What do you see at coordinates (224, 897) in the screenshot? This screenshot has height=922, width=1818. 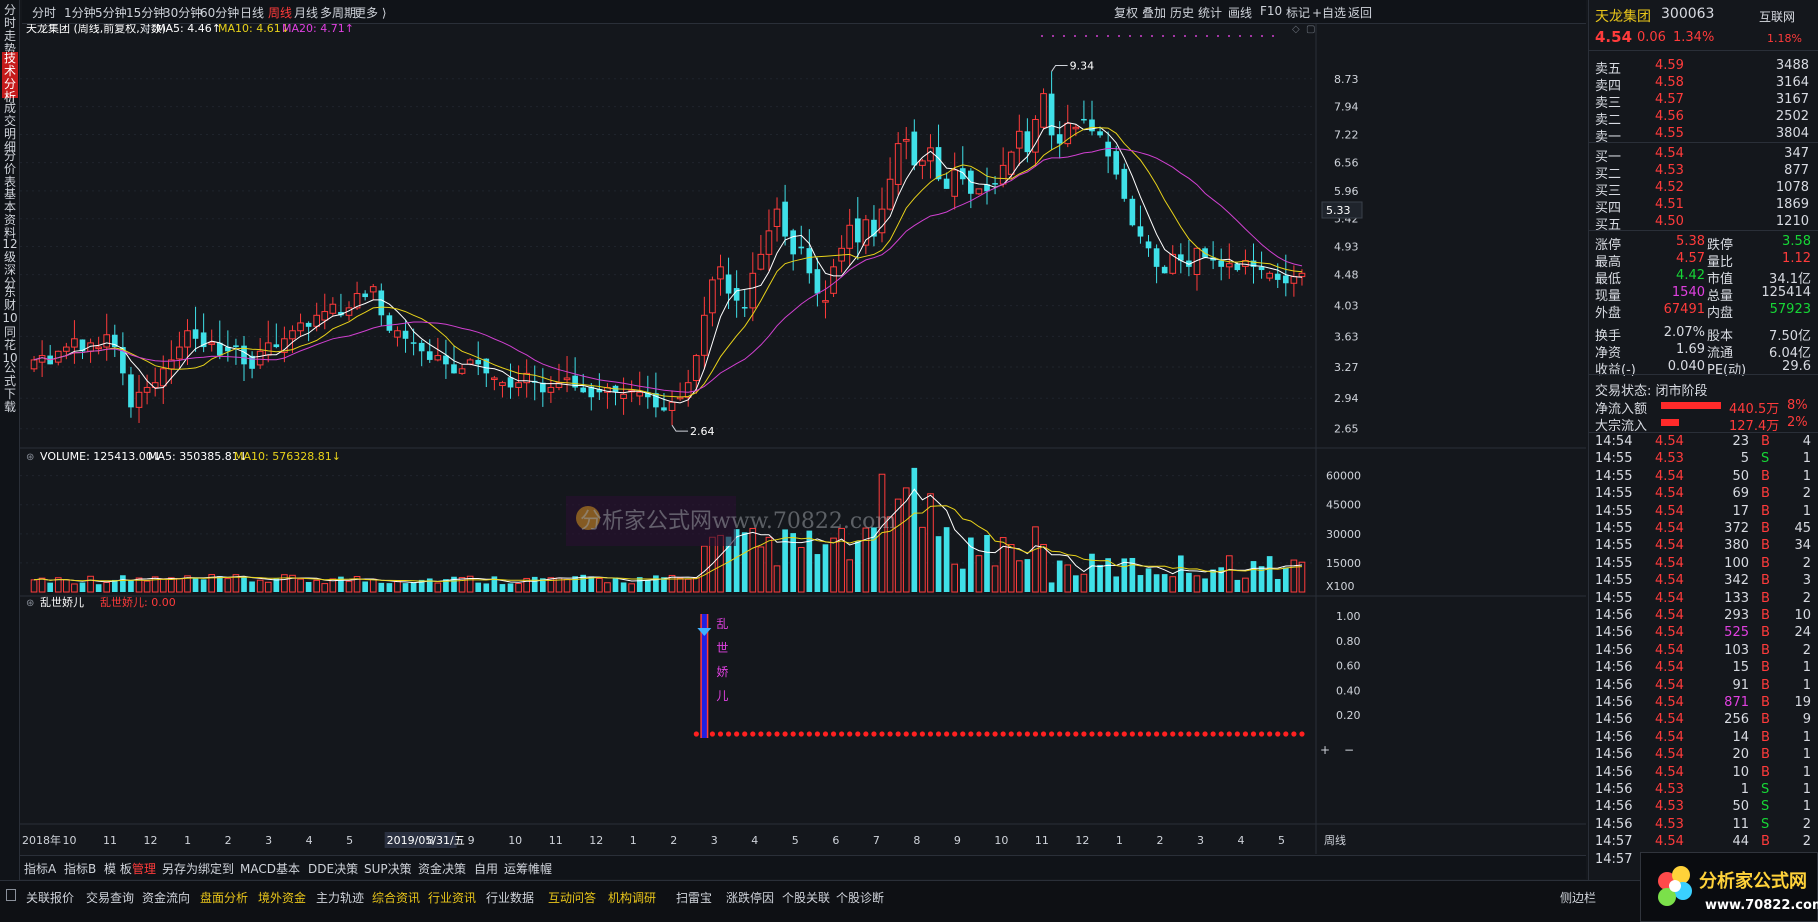 I see `function-tab: 盘面分析` at bounding box center [224, 897].